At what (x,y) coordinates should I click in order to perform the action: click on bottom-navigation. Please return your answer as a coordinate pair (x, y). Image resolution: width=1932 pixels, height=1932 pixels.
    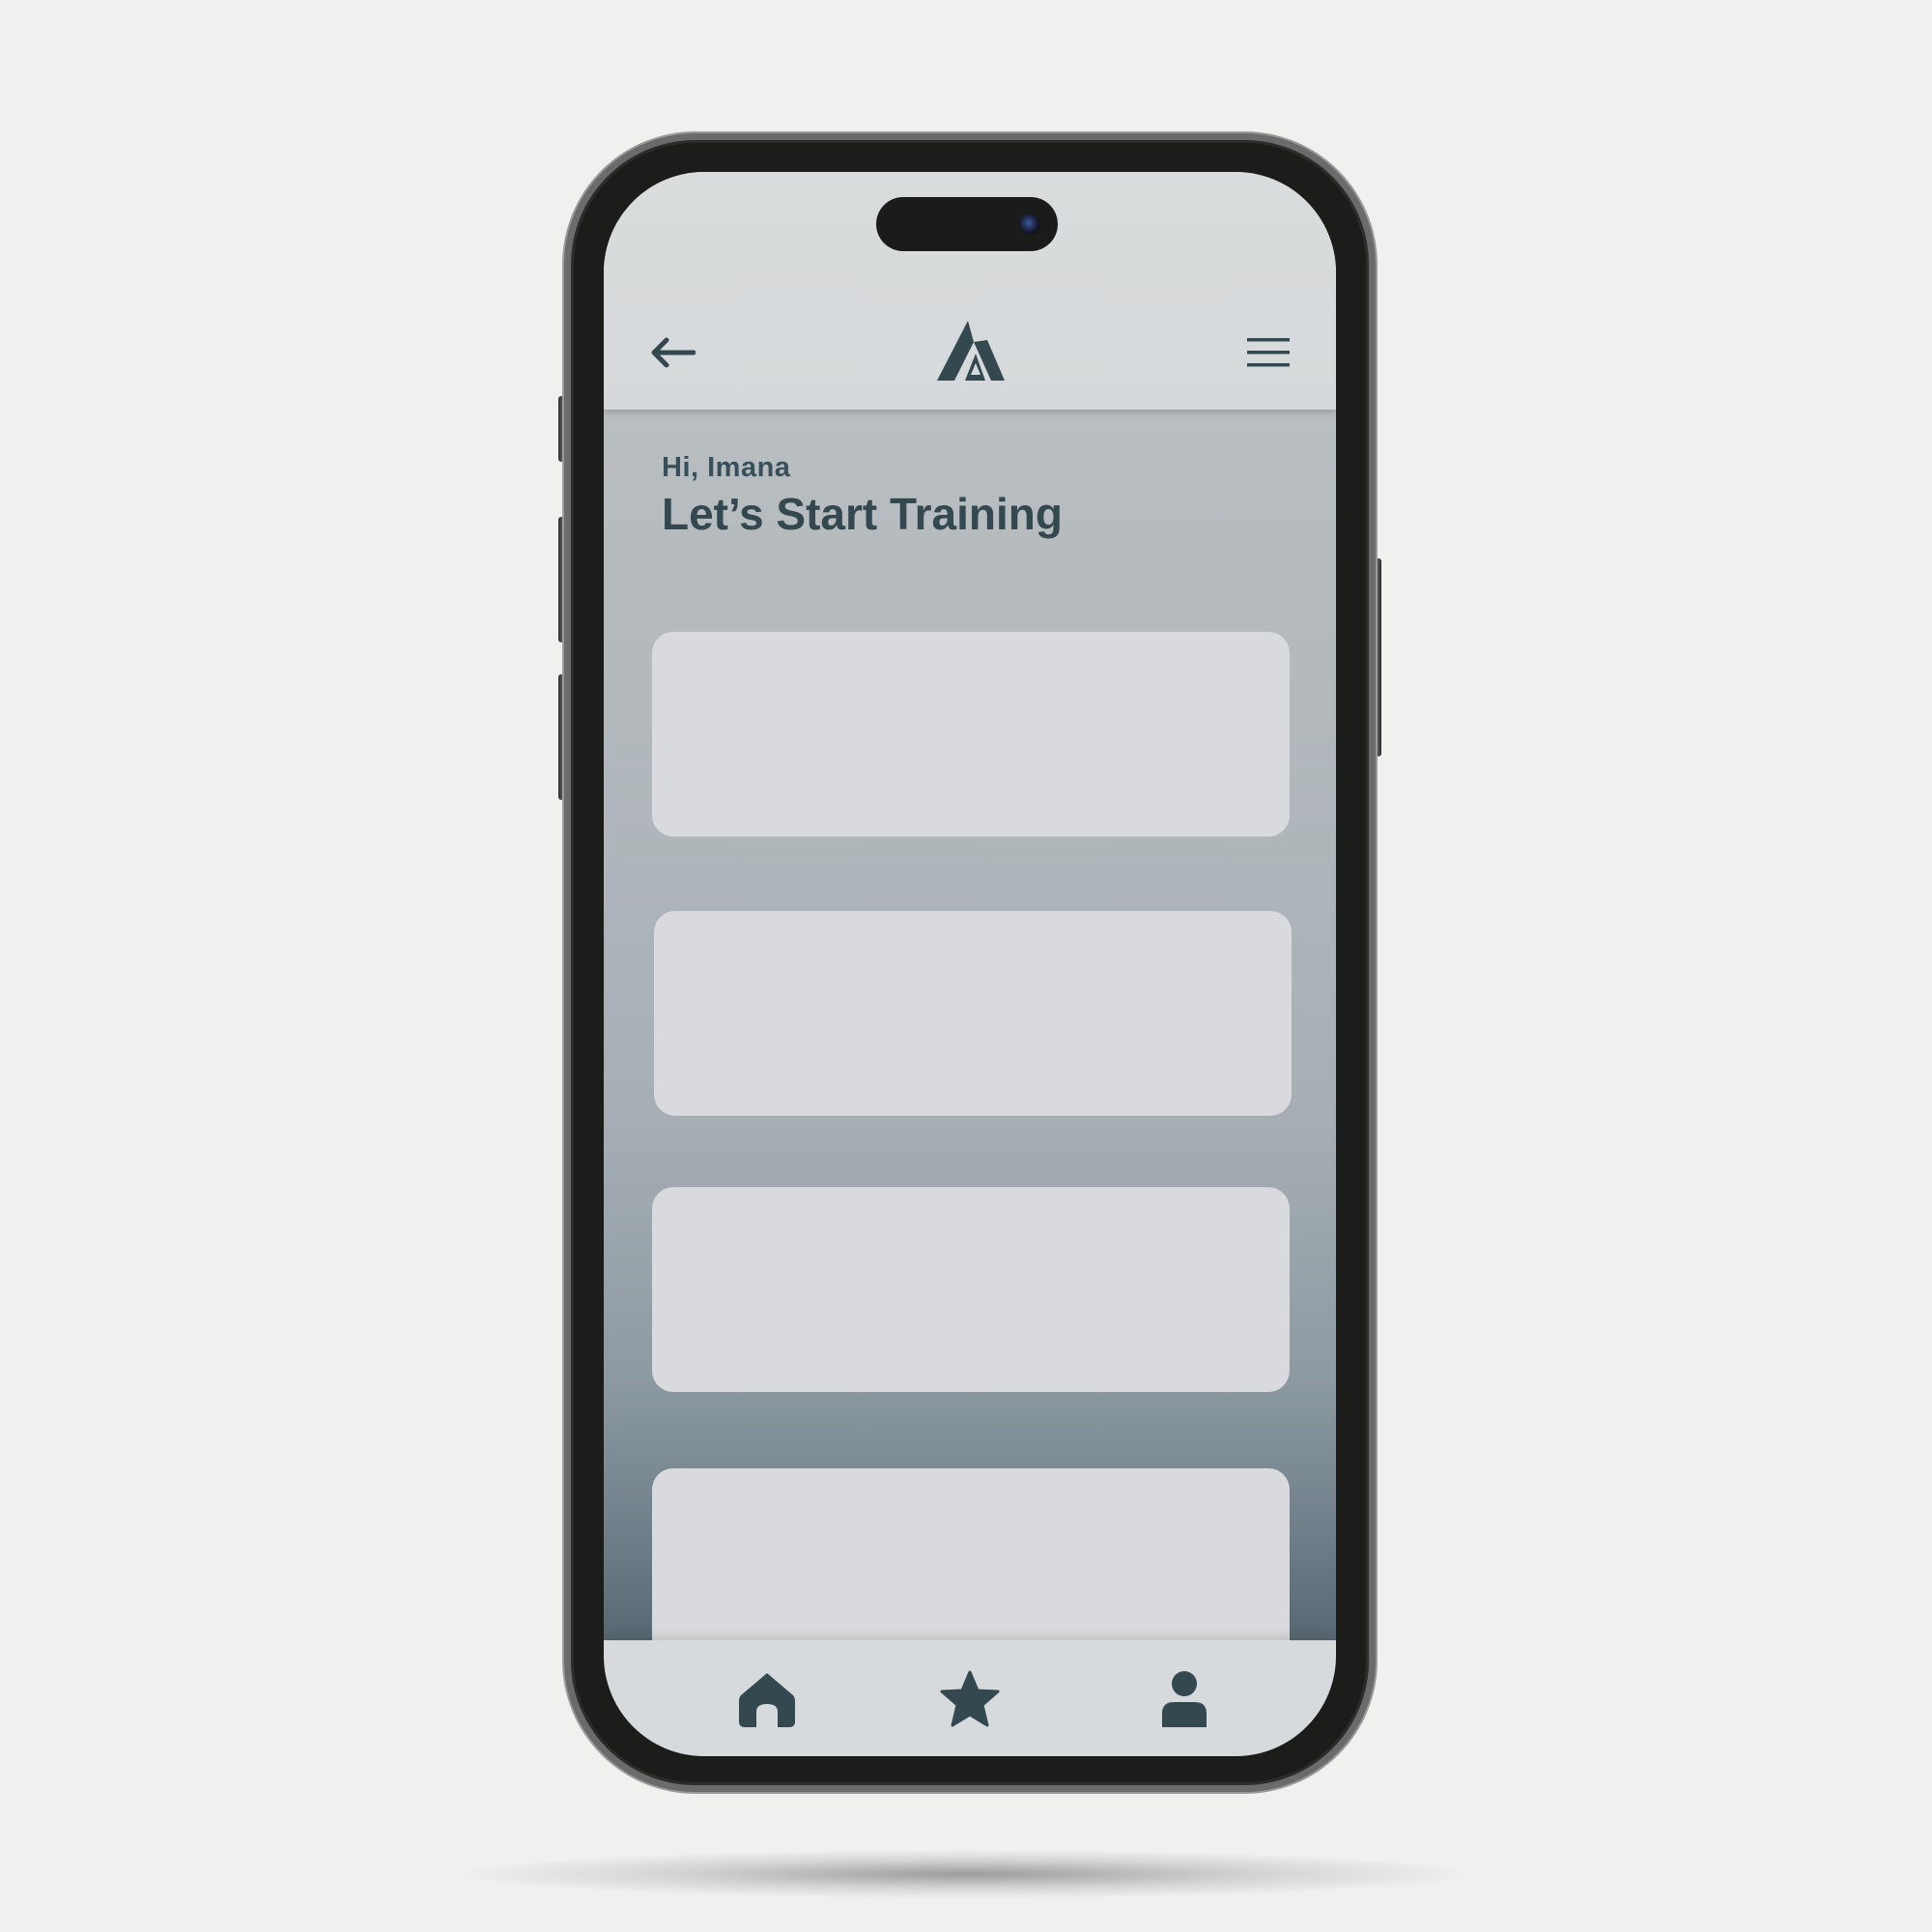
    Looking at the image, I should click on (970, 1698).